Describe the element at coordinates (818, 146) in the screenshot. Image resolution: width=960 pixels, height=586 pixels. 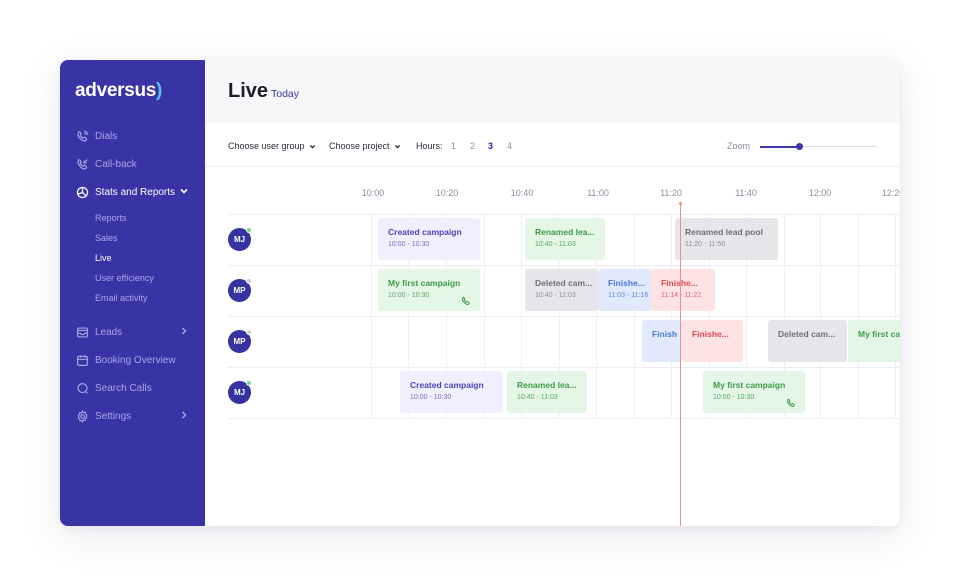
I see `zoom-slider` at that location.